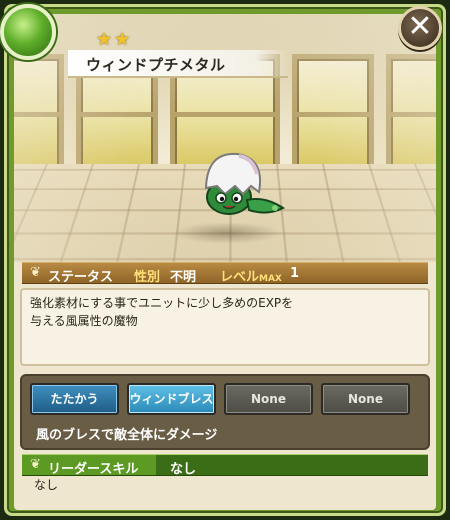  Describe the element at coordinates (147, 275) in the screenshot. I see `gender-key: 性別` at that location.